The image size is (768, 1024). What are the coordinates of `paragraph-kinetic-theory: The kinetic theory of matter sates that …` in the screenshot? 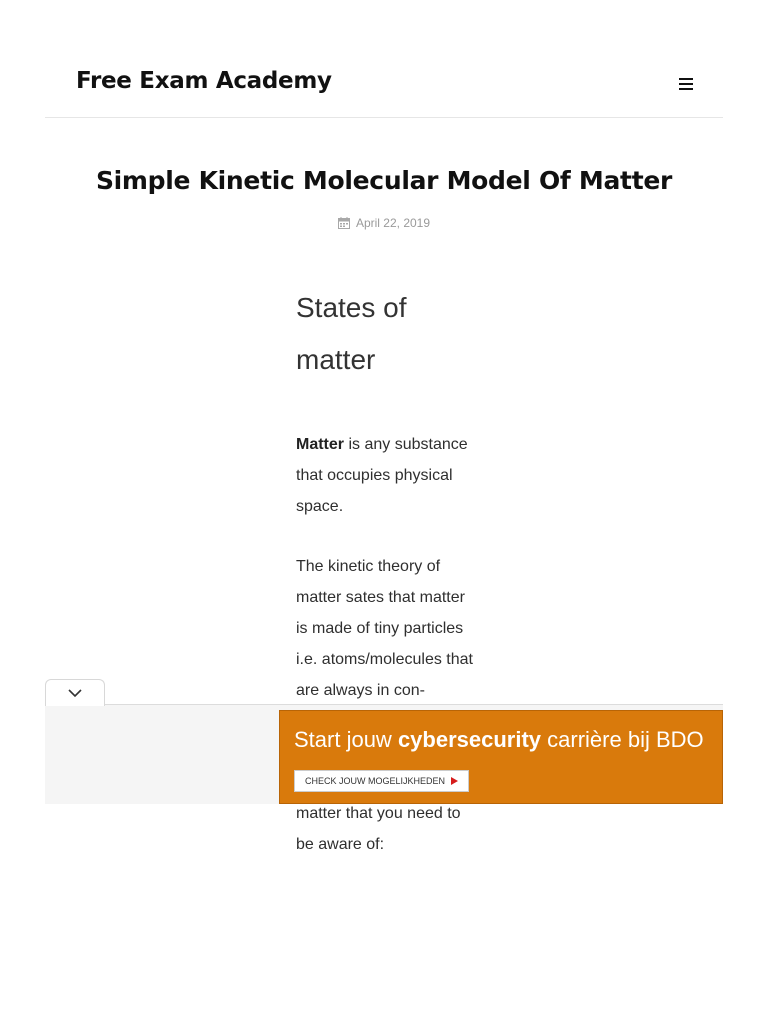 It's located at (384, 628).